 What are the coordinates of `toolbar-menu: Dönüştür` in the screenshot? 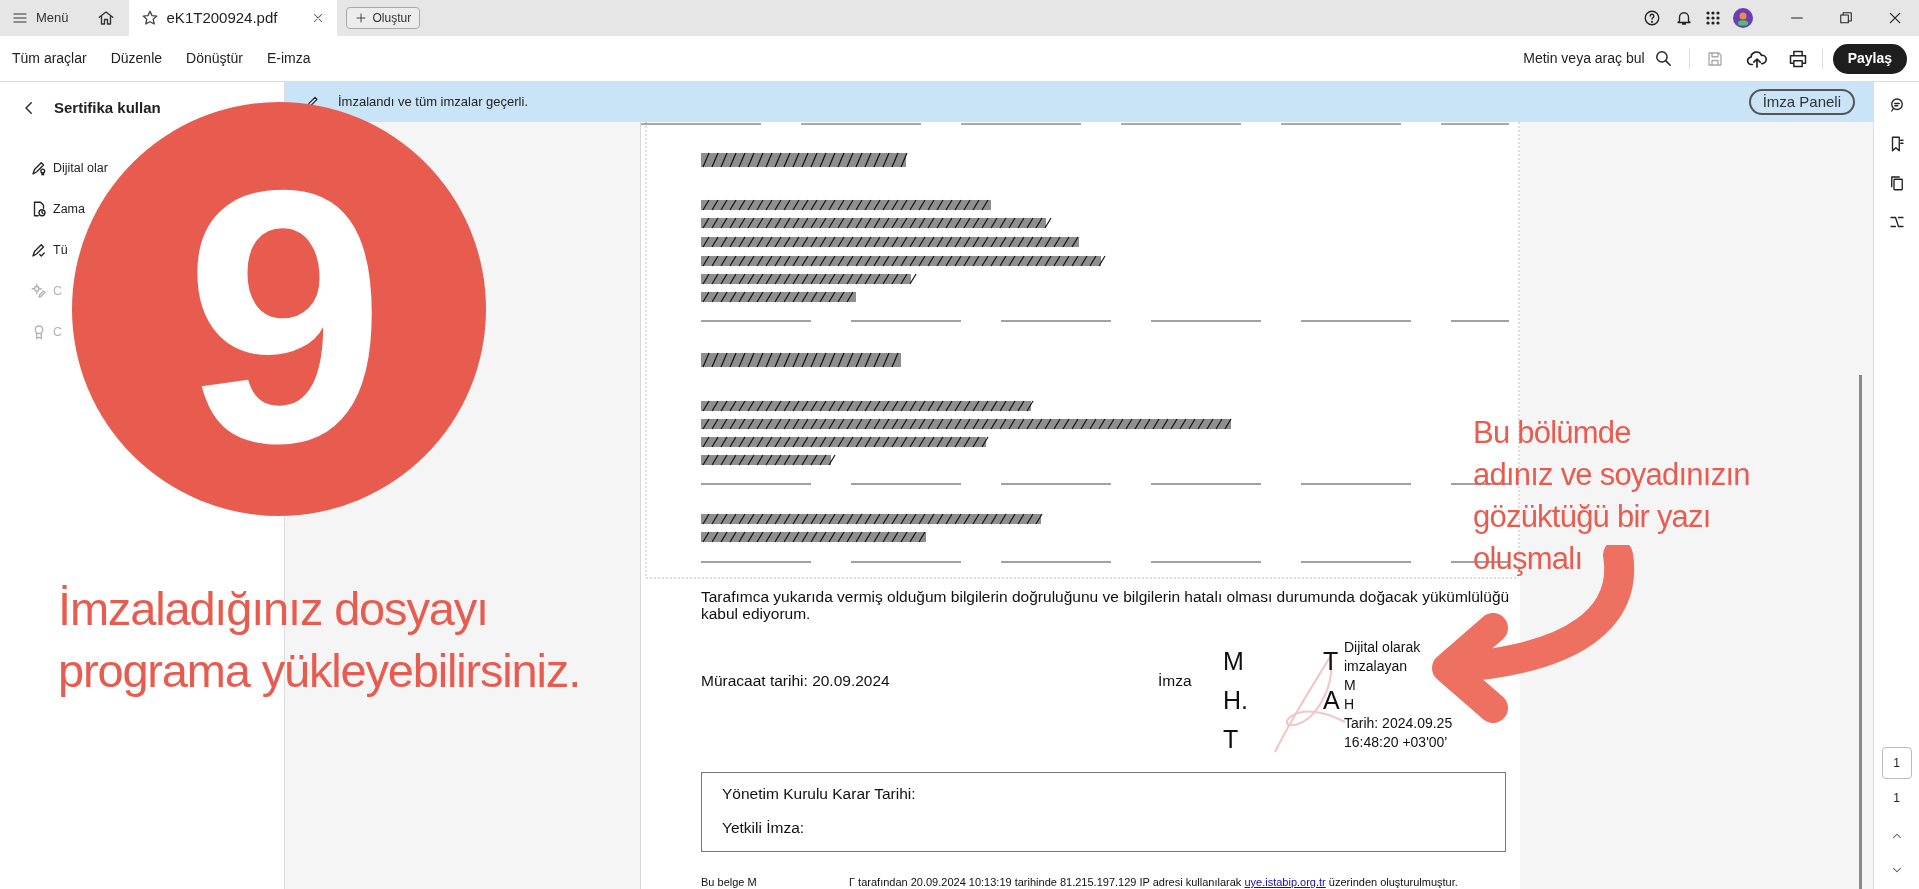 It's located at (214, 58).